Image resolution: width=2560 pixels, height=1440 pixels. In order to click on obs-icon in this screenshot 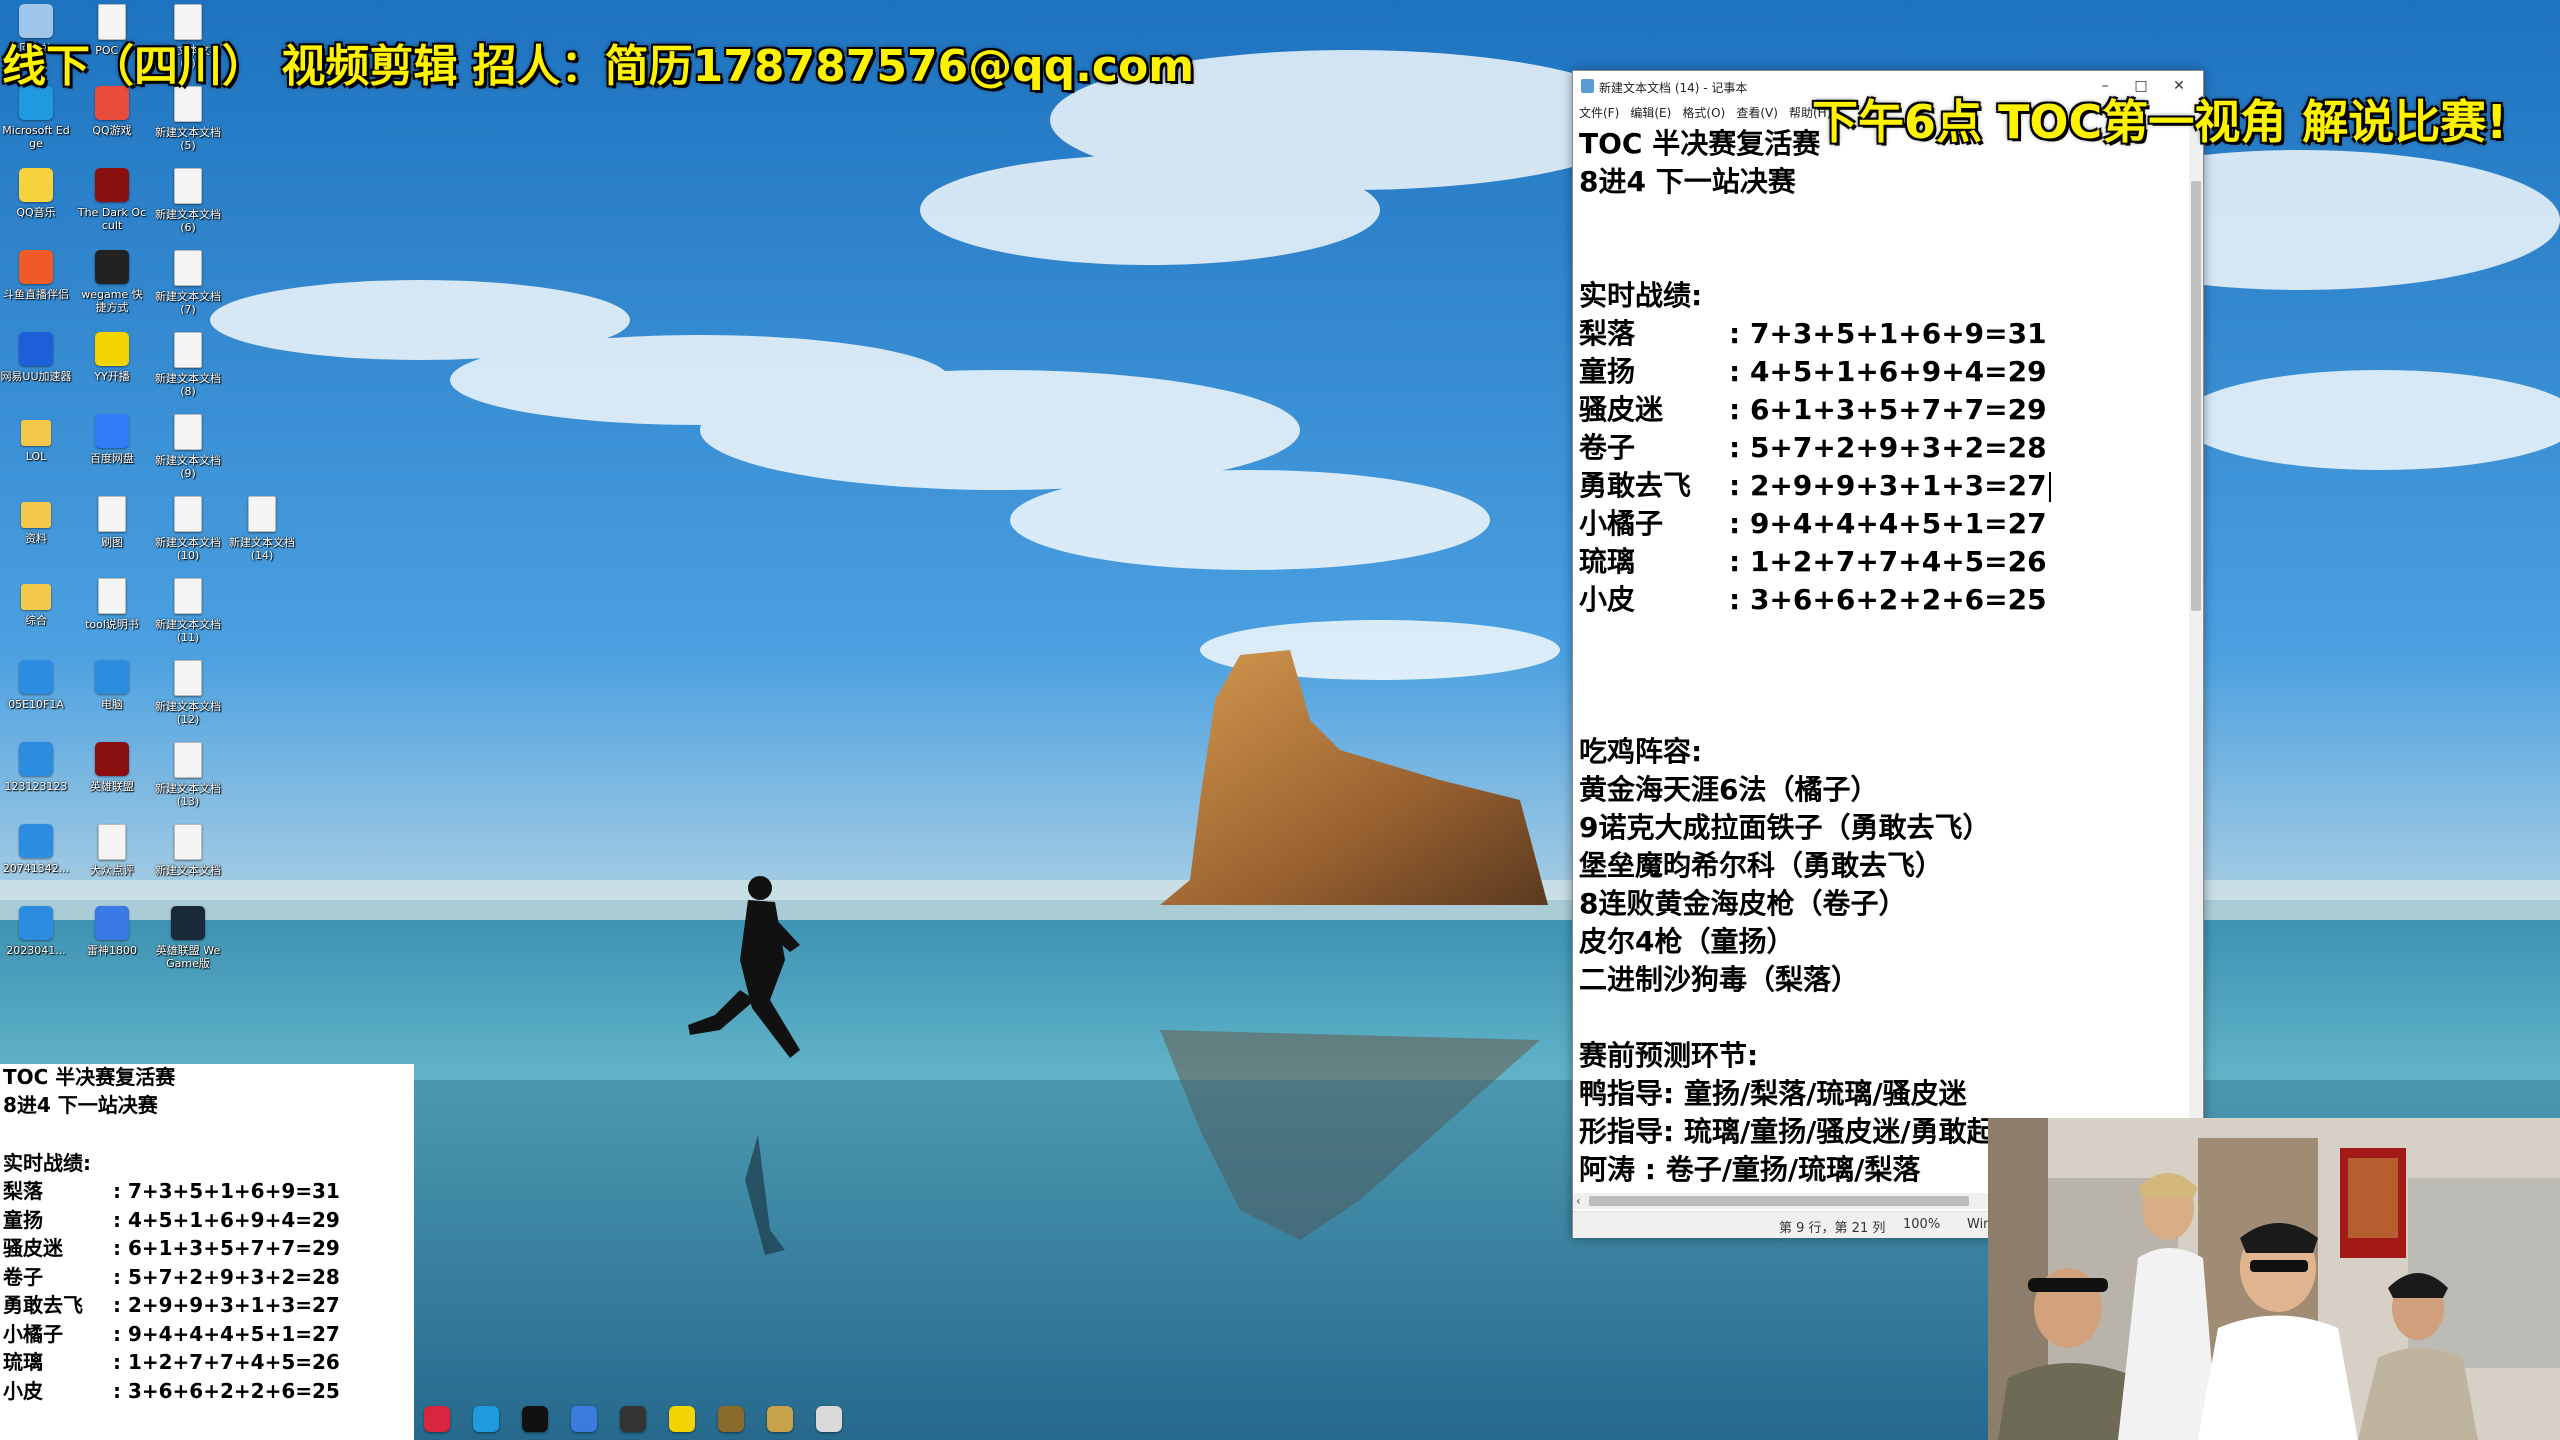, I will do `click(633, 1419)`.